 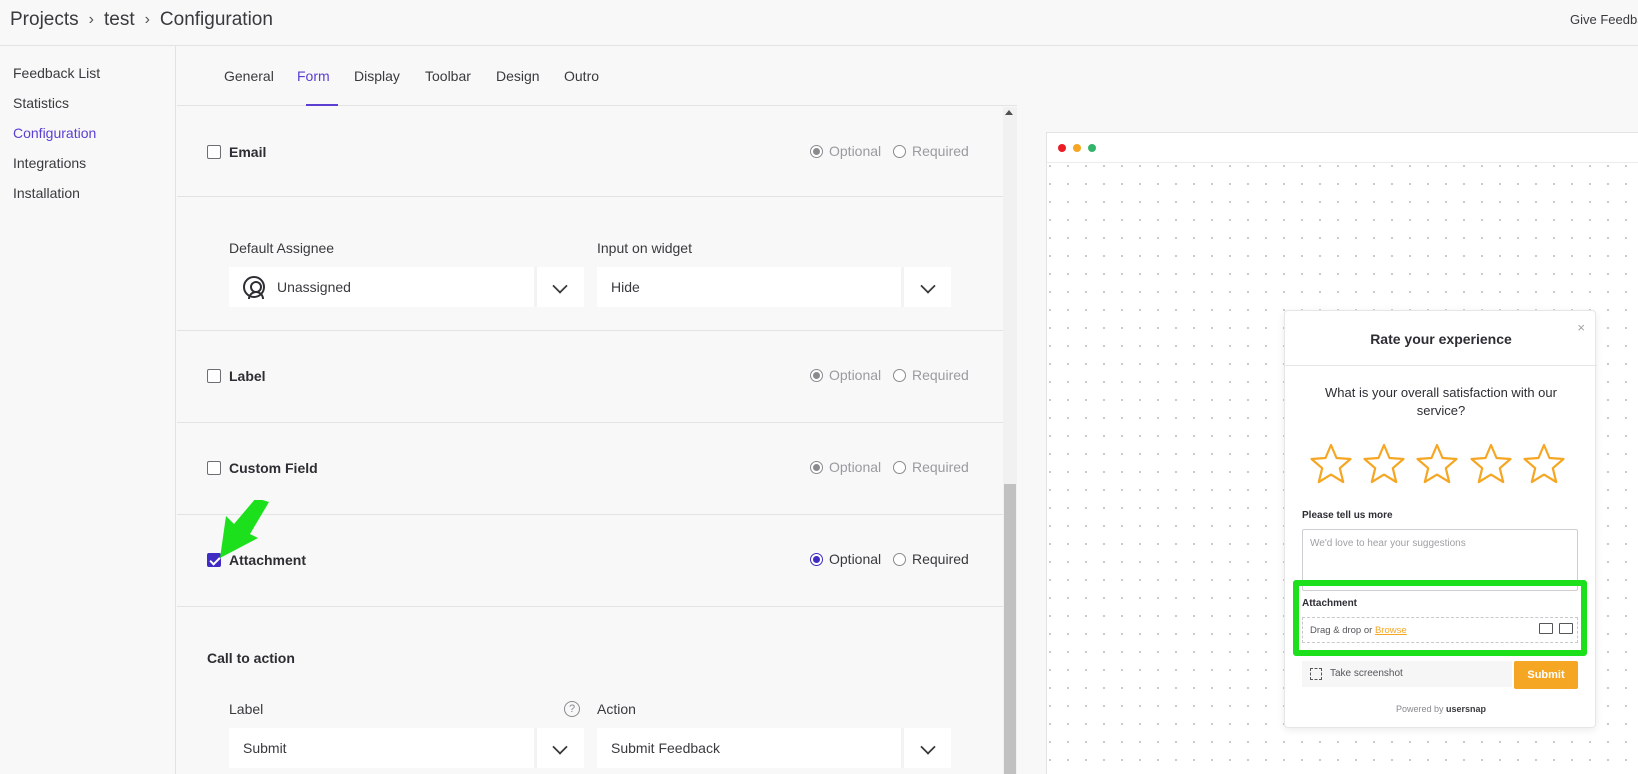 What do you see at coordinates (249, 76) in the screenshot?
I see `tab-general: General` at bounding box center [249, 76].